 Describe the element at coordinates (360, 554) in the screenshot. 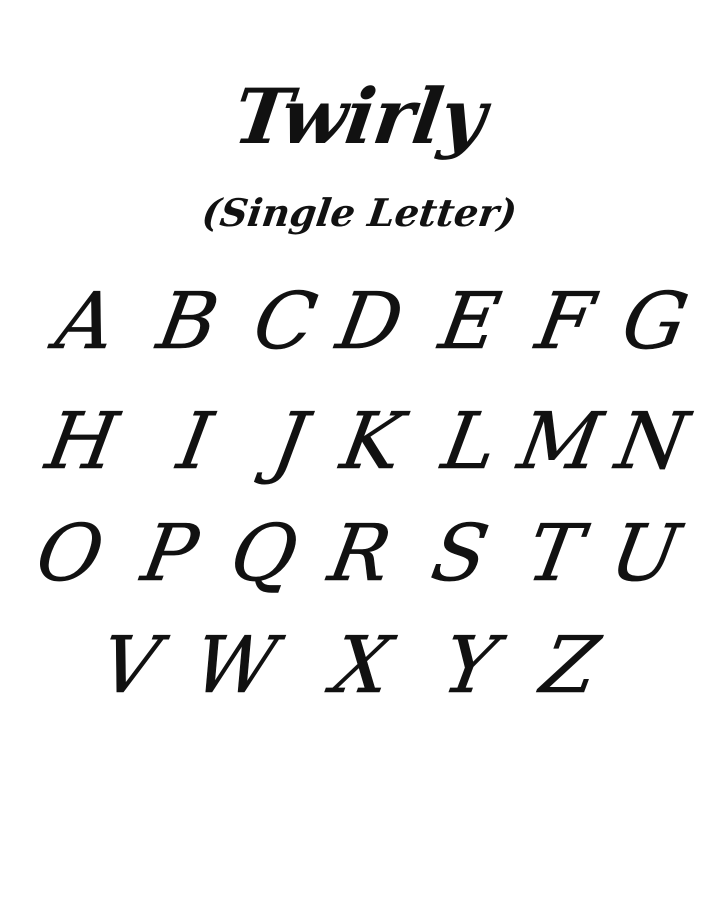

I see `letter-r: R` at that location.